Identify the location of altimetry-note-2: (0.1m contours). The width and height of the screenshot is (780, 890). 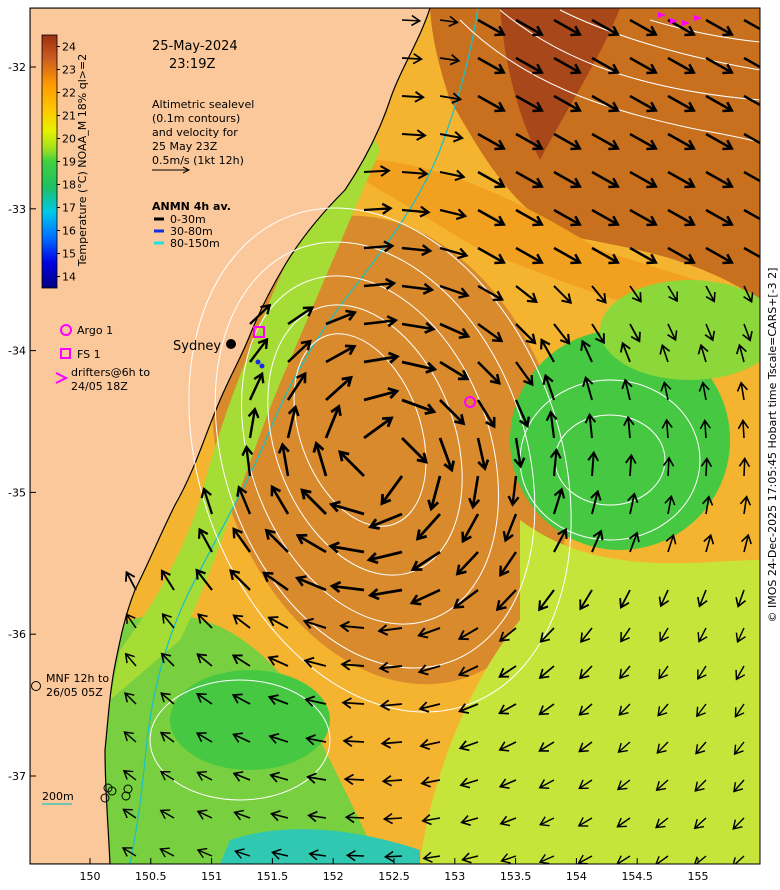
(196, 118).